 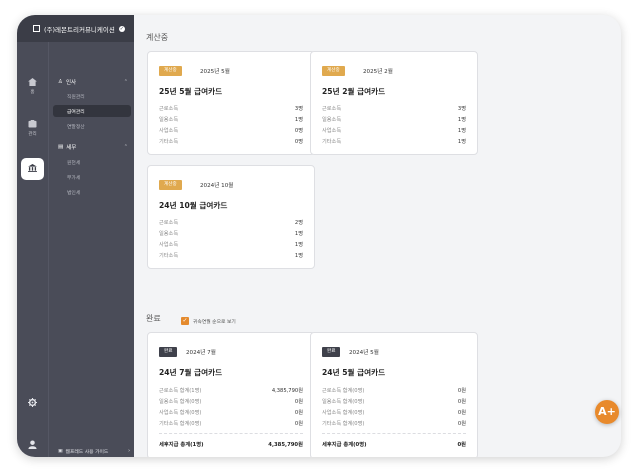 I want to click on card-period: 2024년 10월, so click(x=217, y=186).